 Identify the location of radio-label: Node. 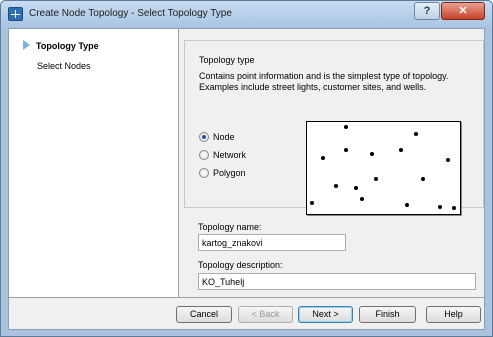
(224, 137).